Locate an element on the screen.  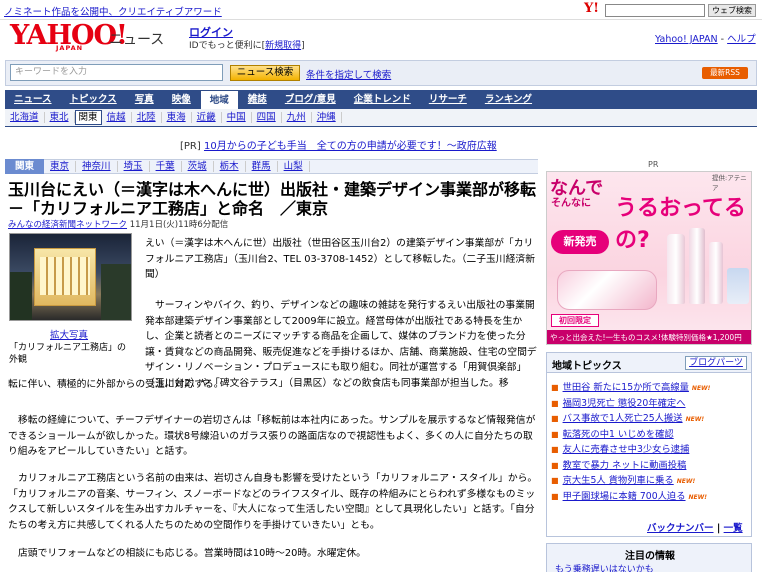
topic-link: 福岡3児死亡 懲役20年確定へ is located at coordinates (624, 403).